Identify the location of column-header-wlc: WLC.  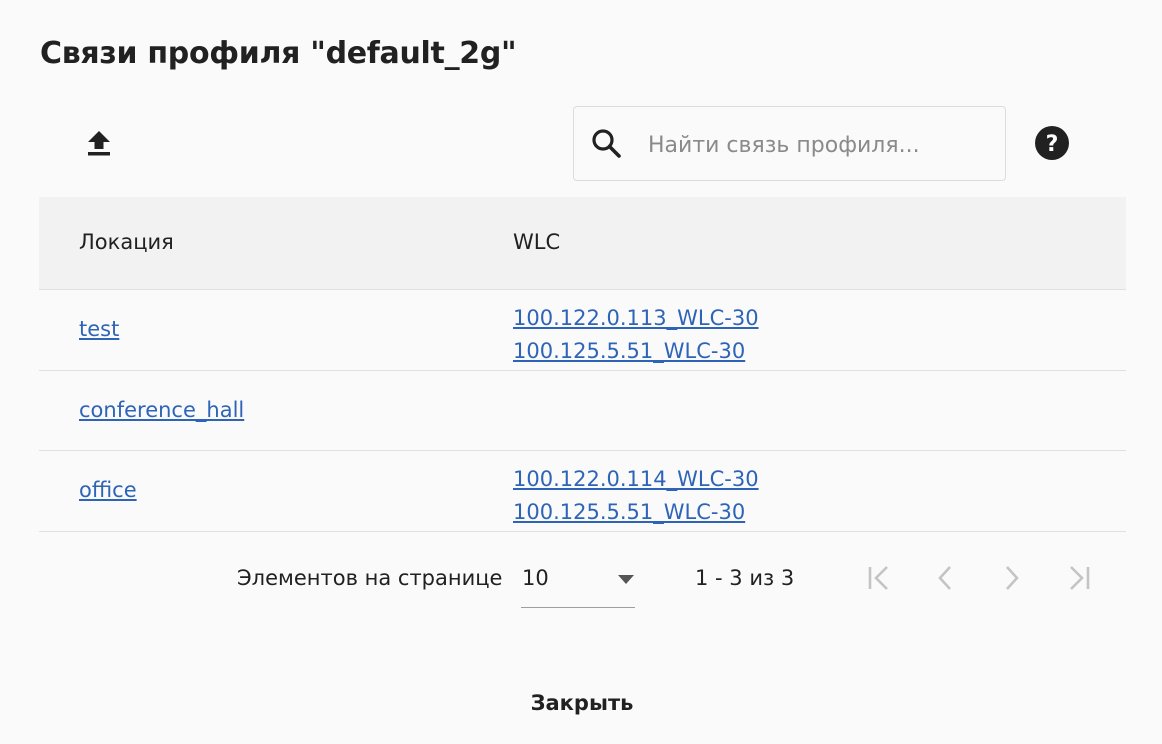
(536, 242).